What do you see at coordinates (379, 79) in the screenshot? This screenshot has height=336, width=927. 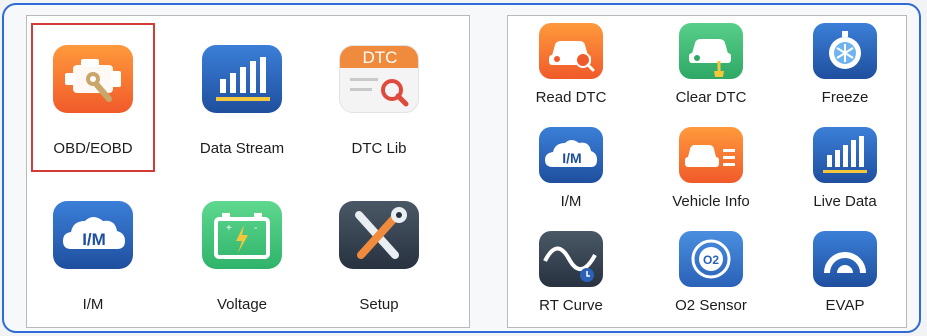 I see `dtc-library-icon: DTC` at bounding box center [379, 79].